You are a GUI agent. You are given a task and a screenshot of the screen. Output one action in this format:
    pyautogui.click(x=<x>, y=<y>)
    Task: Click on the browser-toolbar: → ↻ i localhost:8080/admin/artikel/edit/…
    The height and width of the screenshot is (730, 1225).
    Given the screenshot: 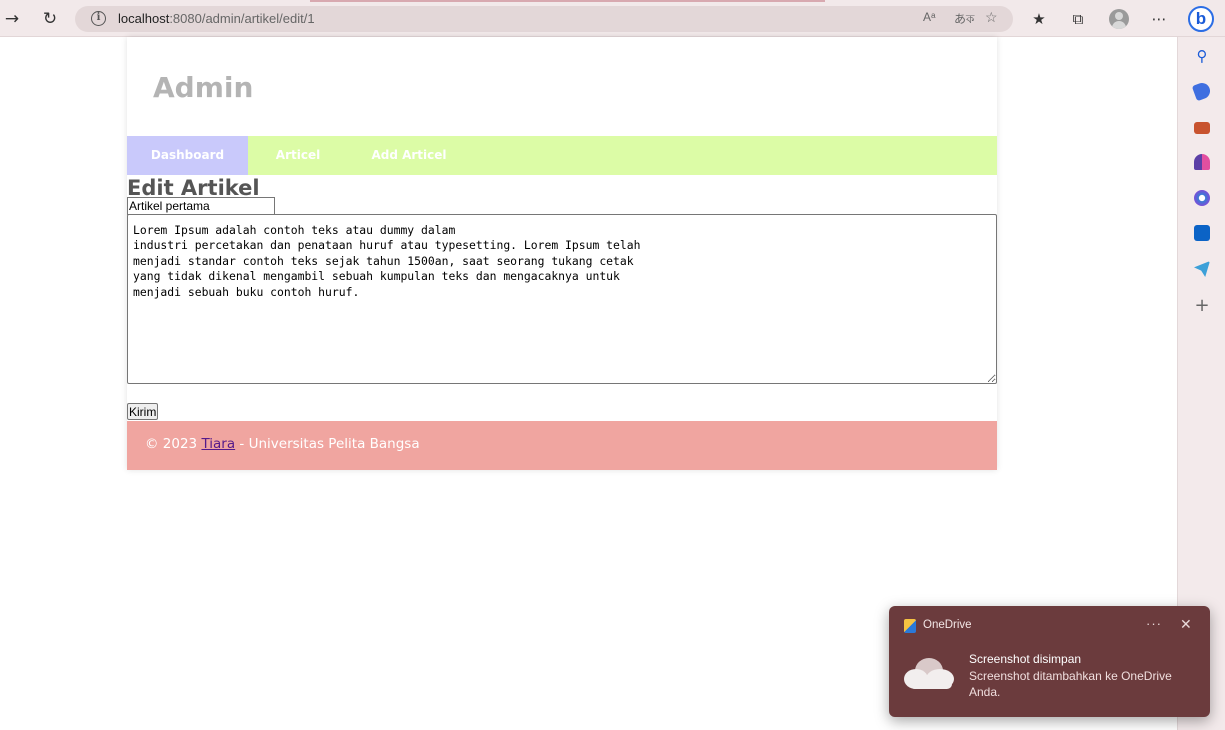 What is the action you would take?
    pyautogui.click(x=612, y=18)
    